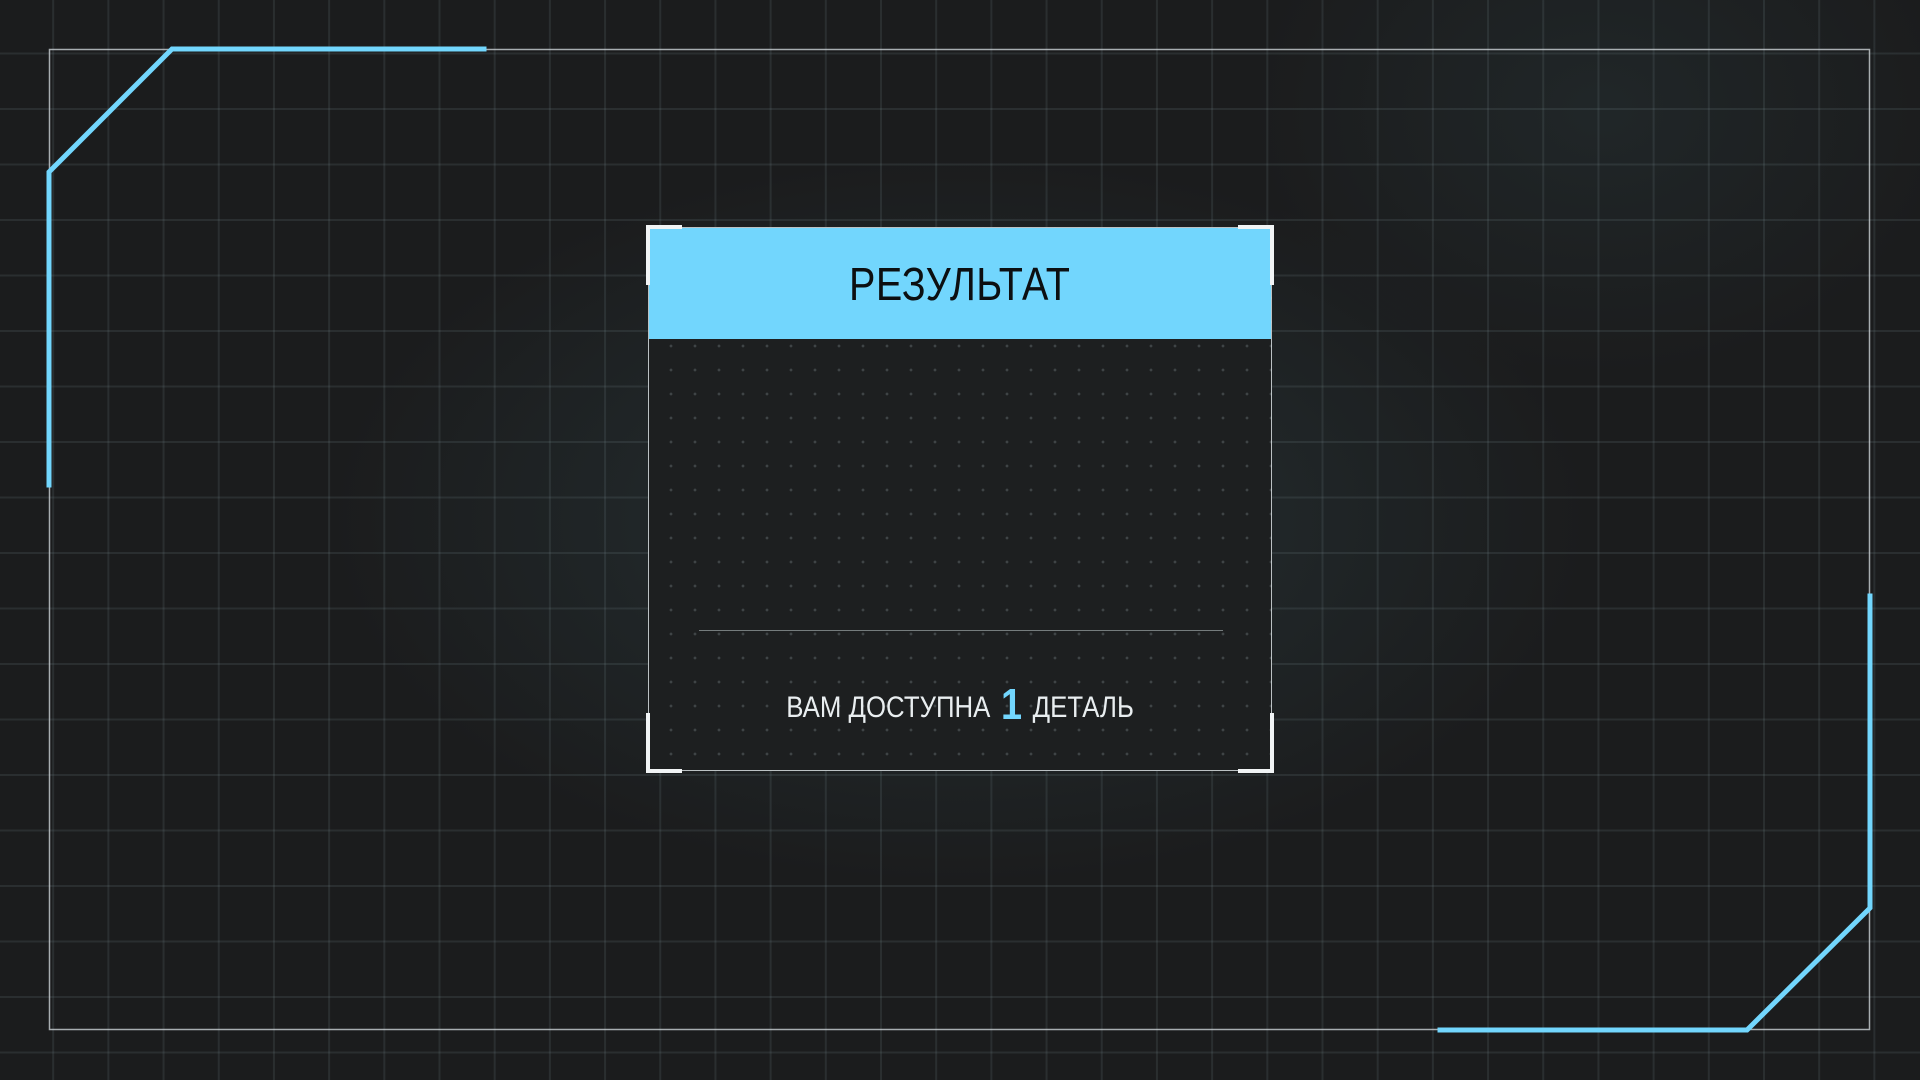  What do you see at coordinates (664, 743) in the screenshot?
I see `panel-corner-bracket-bottom-left` at bounding box center [664, 743].